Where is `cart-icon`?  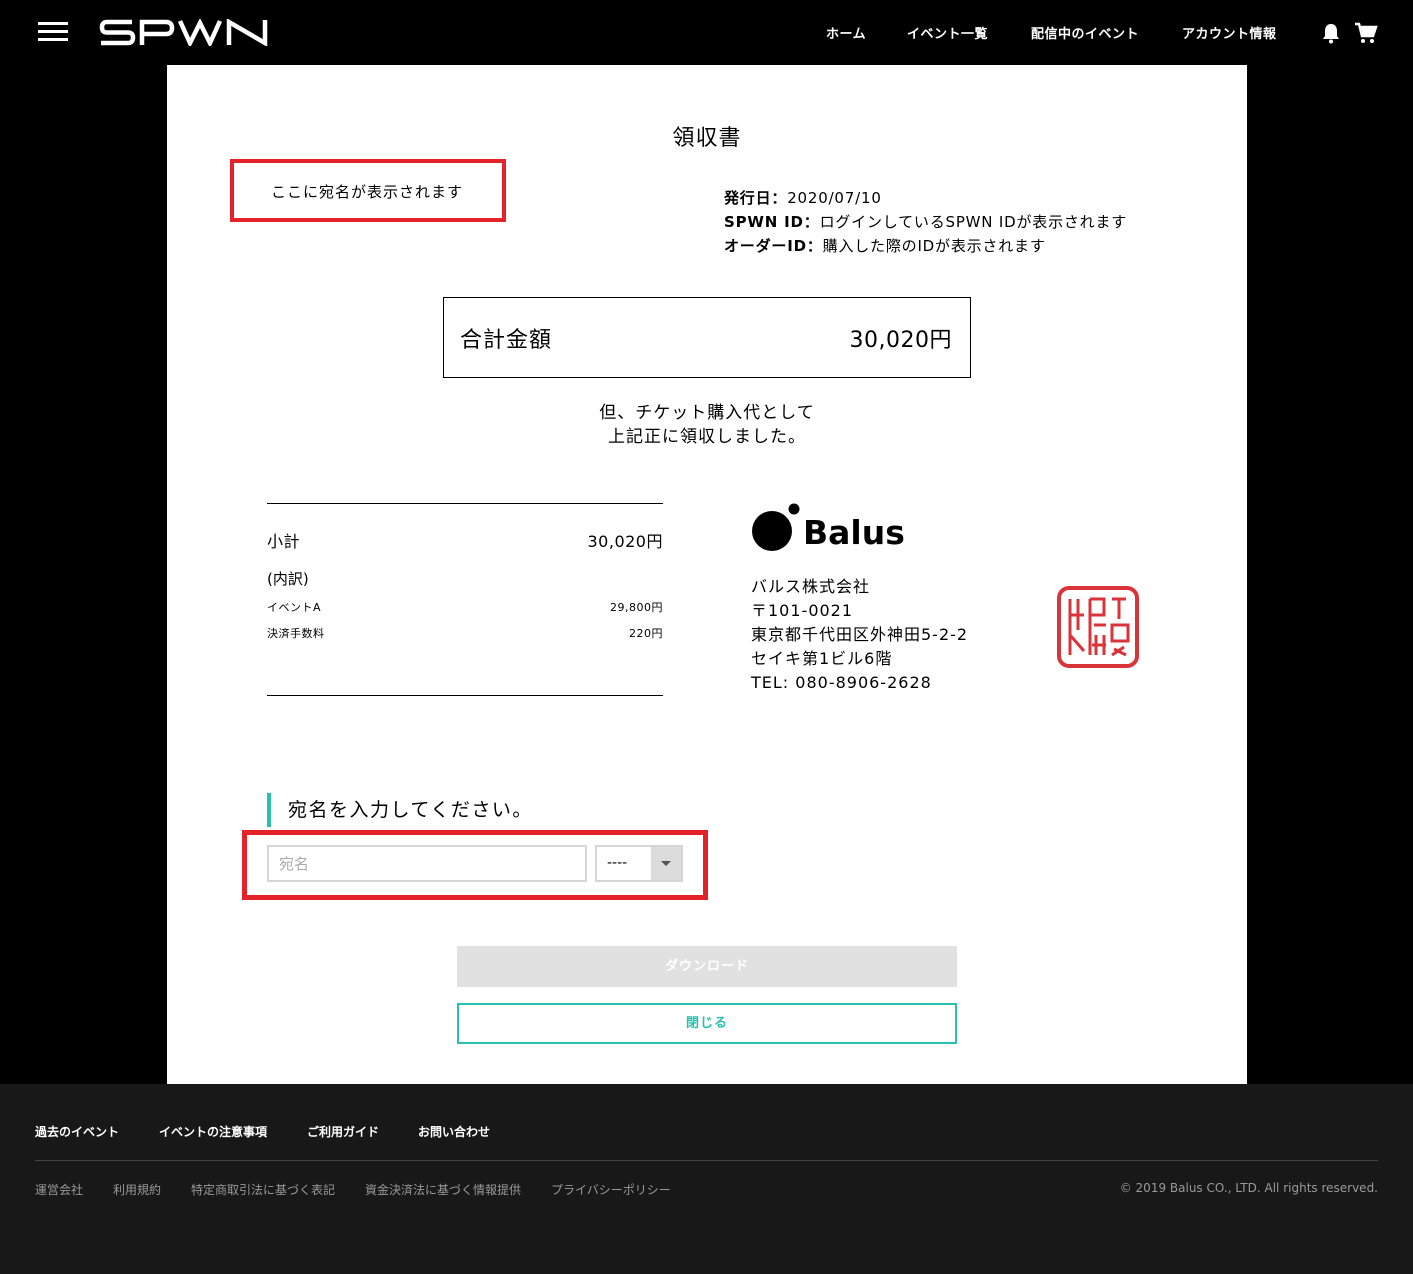 cart-icon is located at coordinates (1366, 33).